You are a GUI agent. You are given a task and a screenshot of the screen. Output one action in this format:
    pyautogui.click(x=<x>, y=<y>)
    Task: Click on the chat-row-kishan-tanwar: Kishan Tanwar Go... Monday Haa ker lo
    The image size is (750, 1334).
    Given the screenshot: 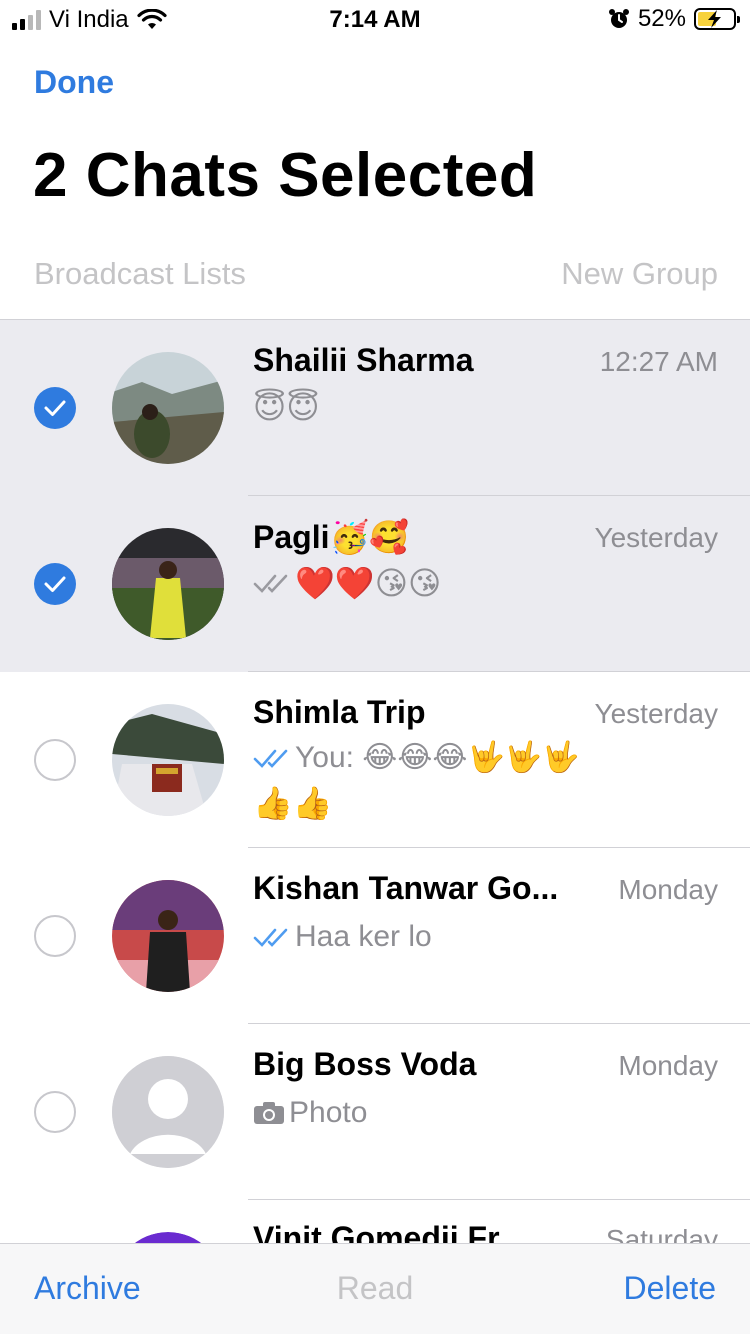 What is the action you would take?
    pyautogui.click(x=375, y=936)
    